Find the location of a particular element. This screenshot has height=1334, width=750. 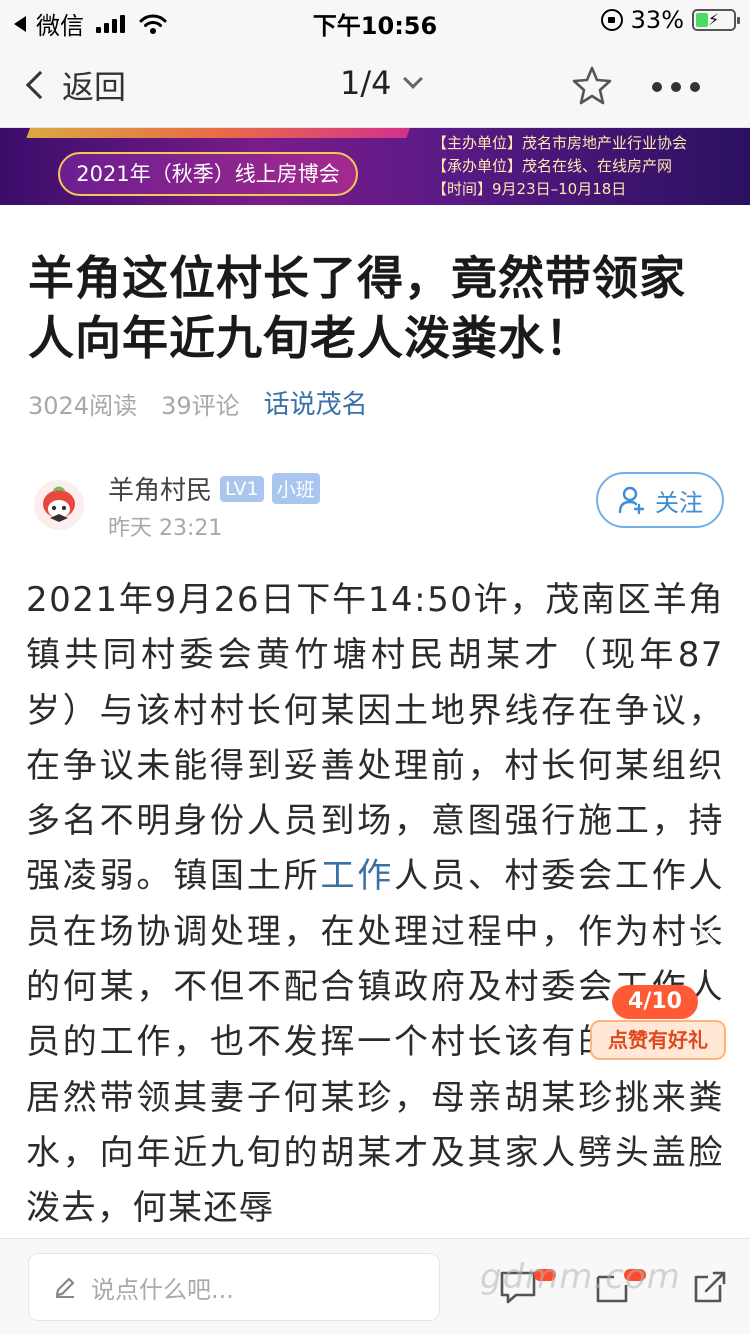

add-user-icon is located at coordinates (631, 500).